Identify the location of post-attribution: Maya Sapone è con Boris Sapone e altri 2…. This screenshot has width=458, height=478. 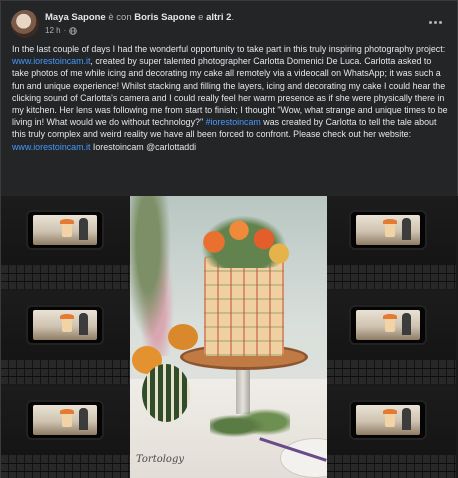
(140, 17).